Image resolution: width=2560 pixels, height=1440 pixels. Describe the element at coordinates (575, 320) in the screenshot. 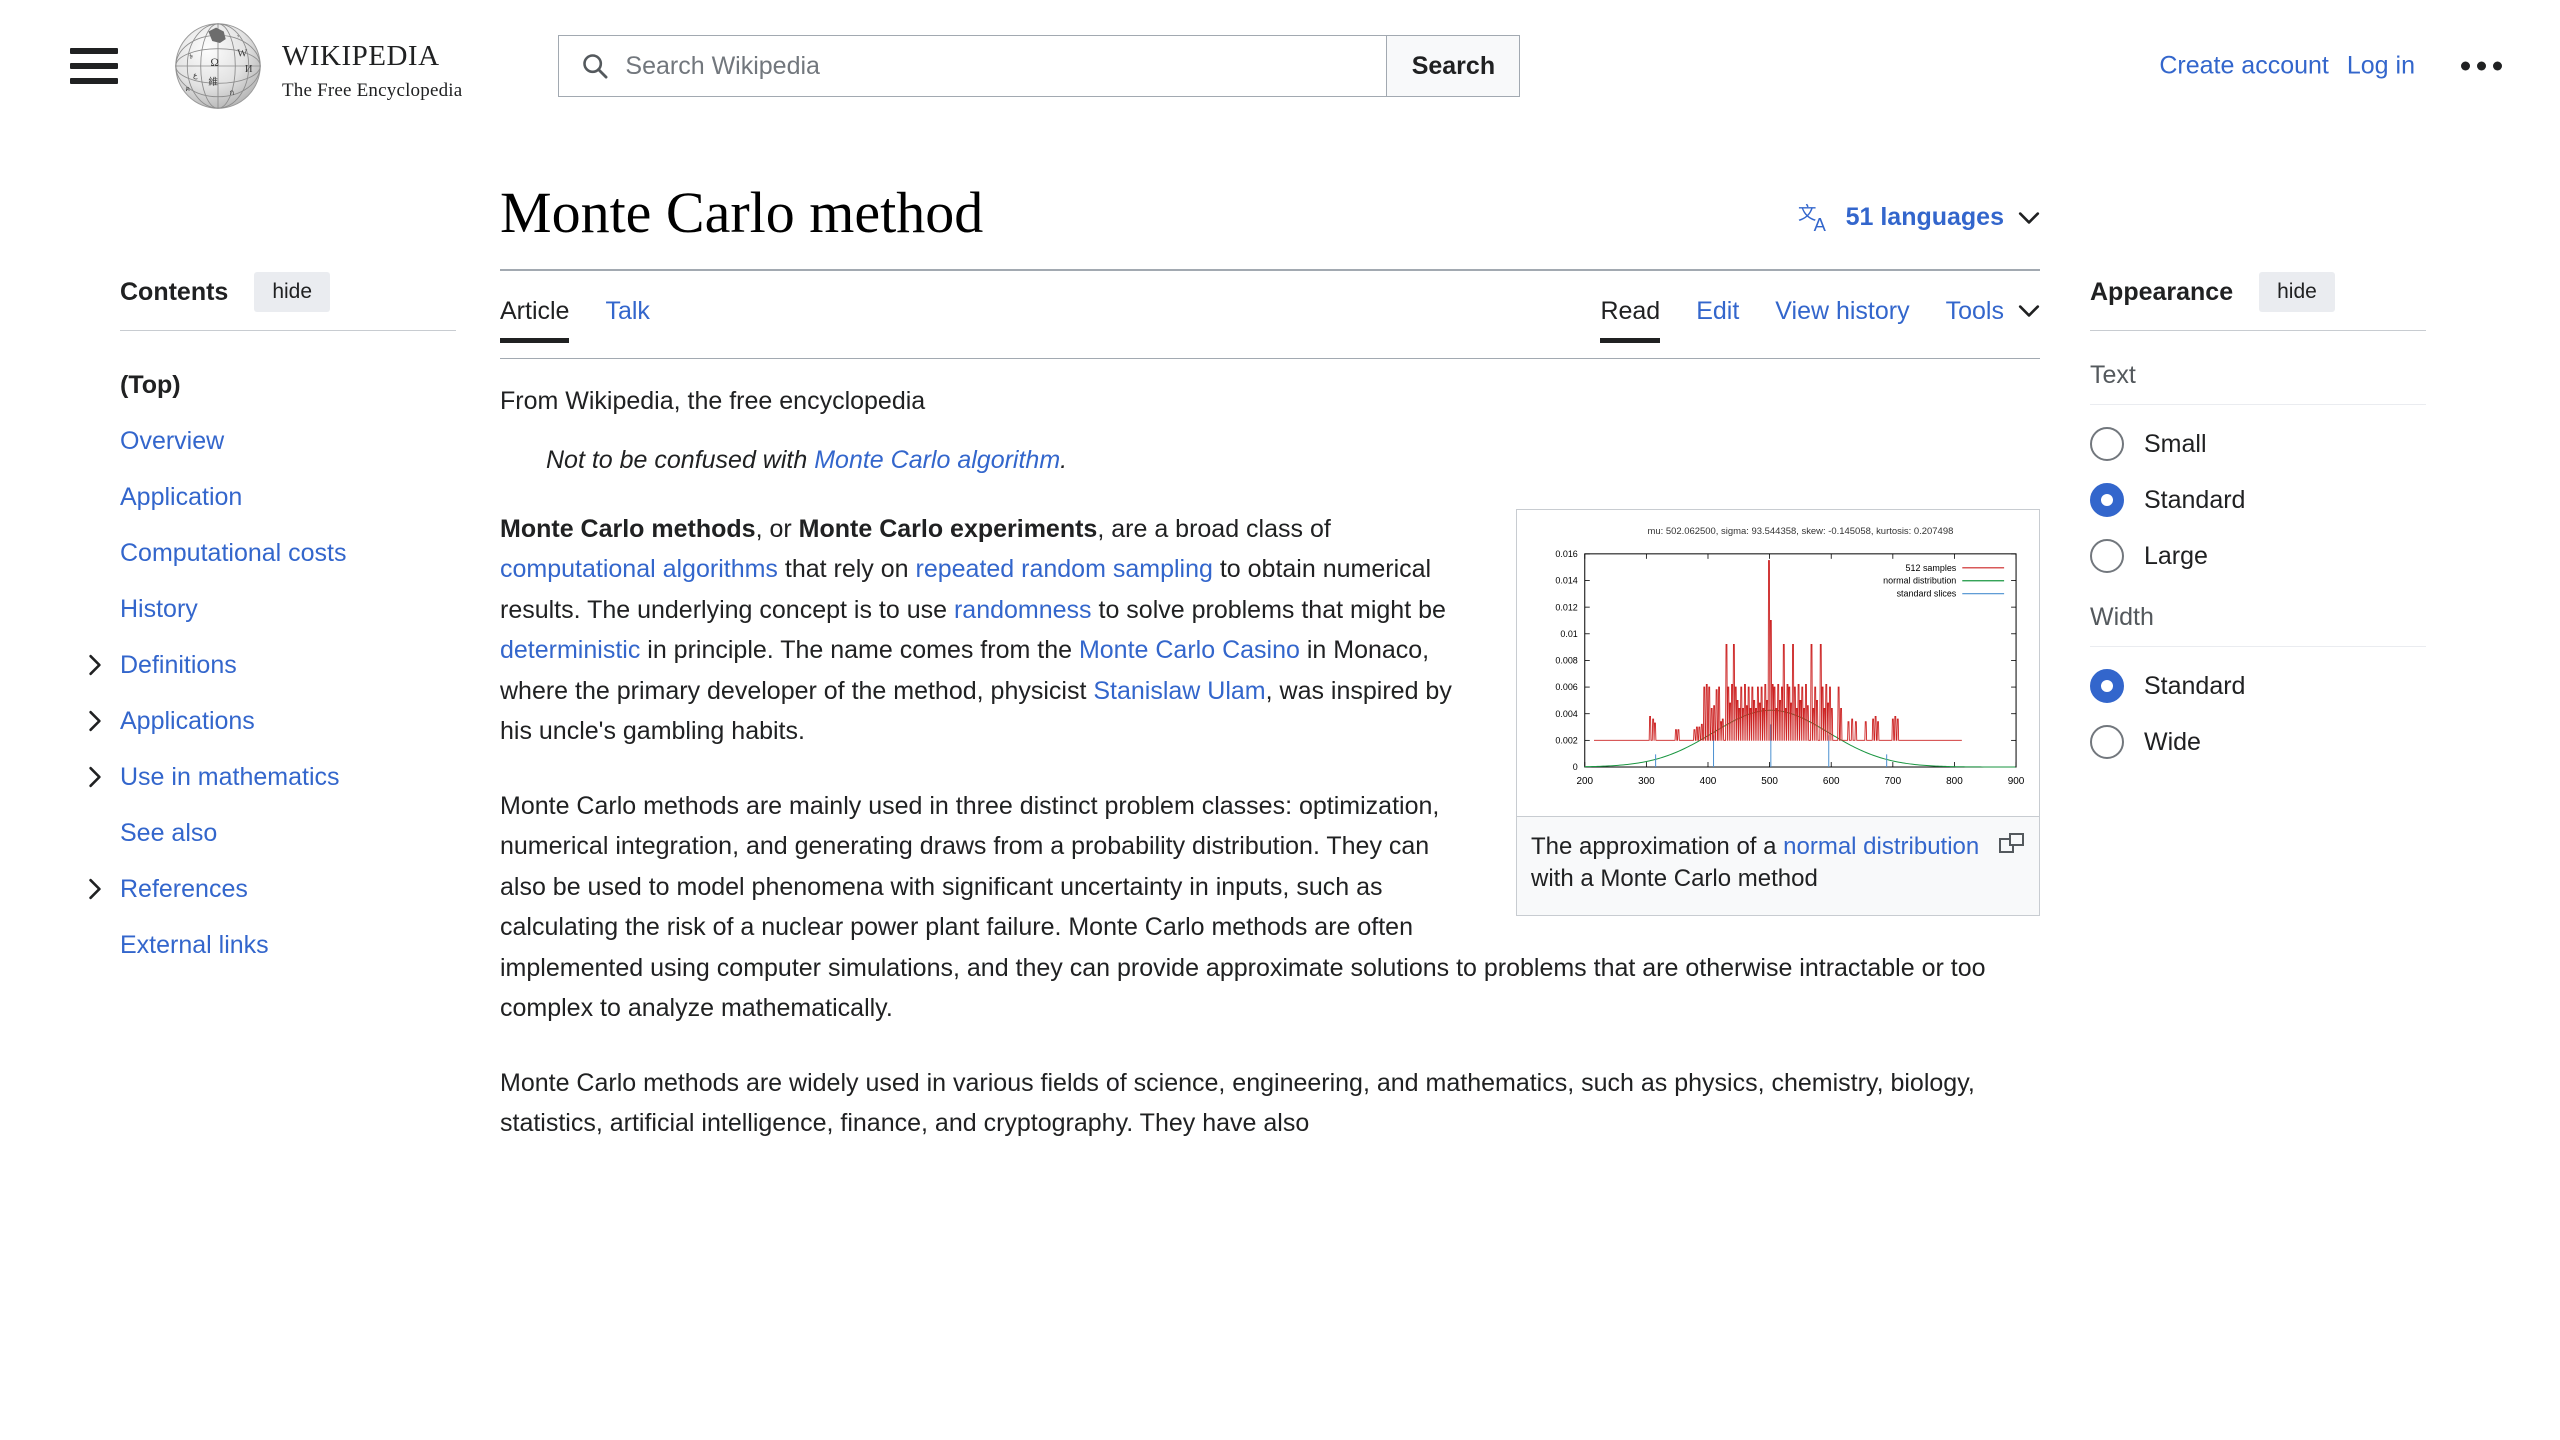

I see `namespace-tabs: Article Talk` at that location.